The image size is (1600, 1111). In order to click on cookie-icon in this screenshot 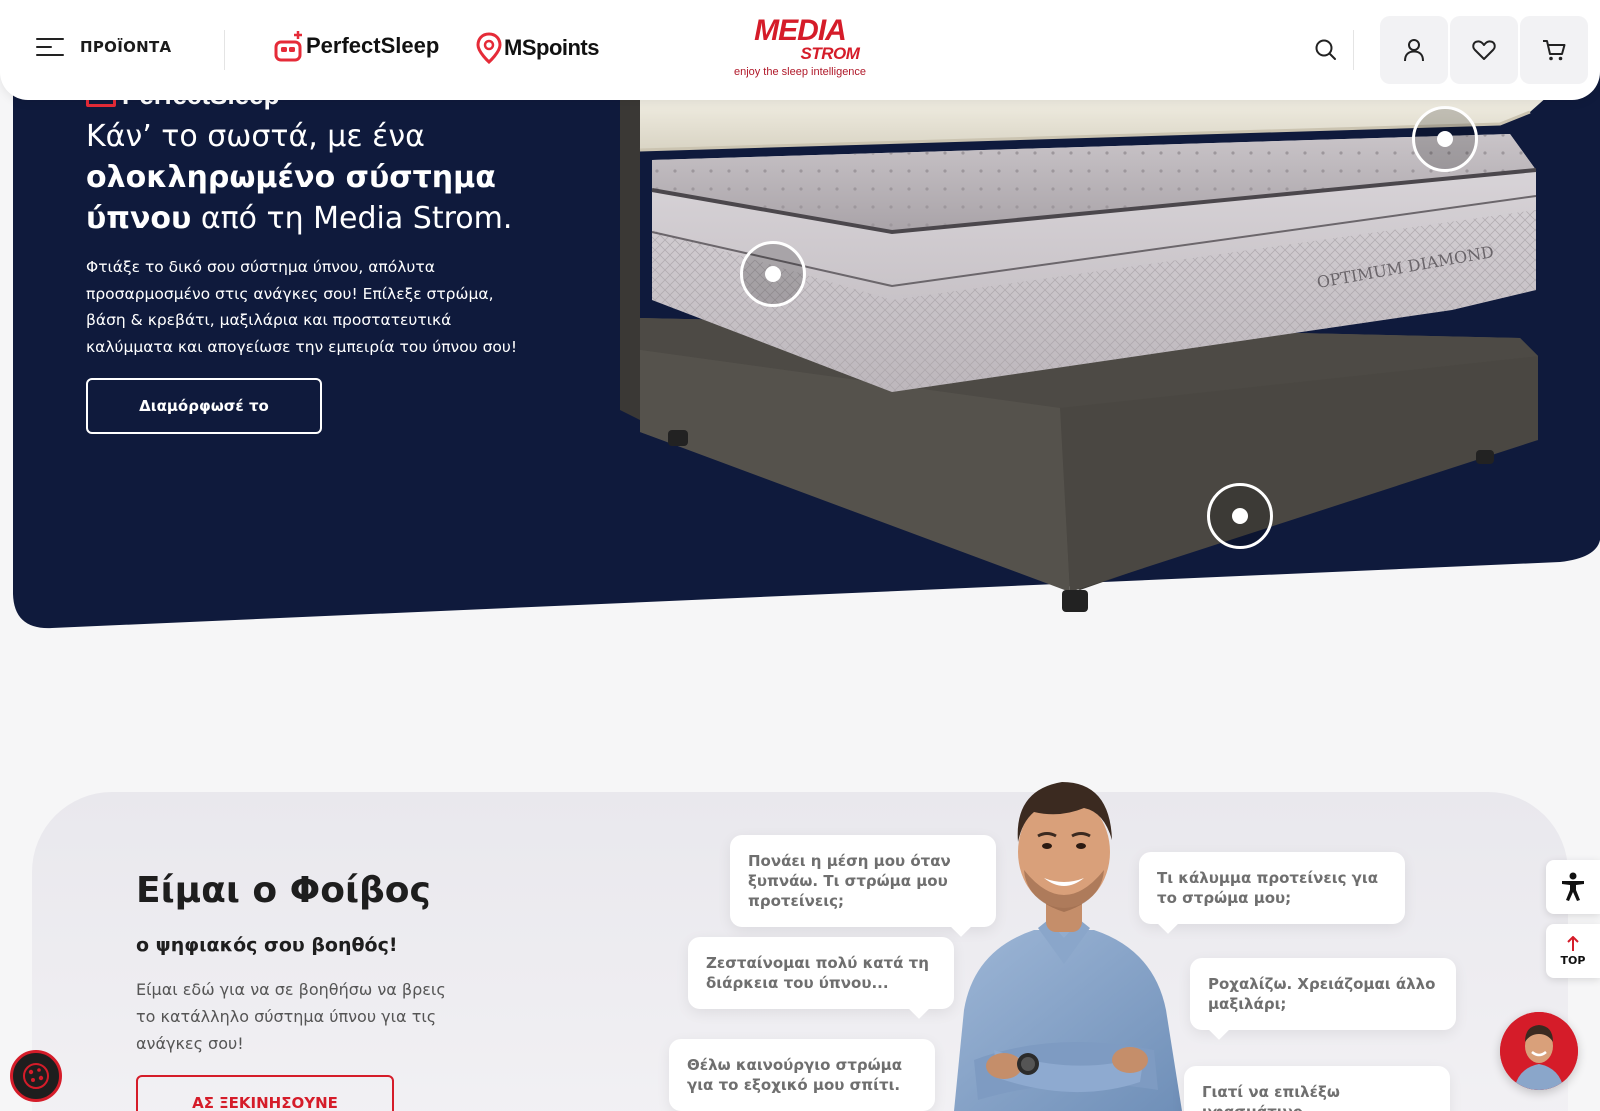, I will do `click(36, 1076)`.